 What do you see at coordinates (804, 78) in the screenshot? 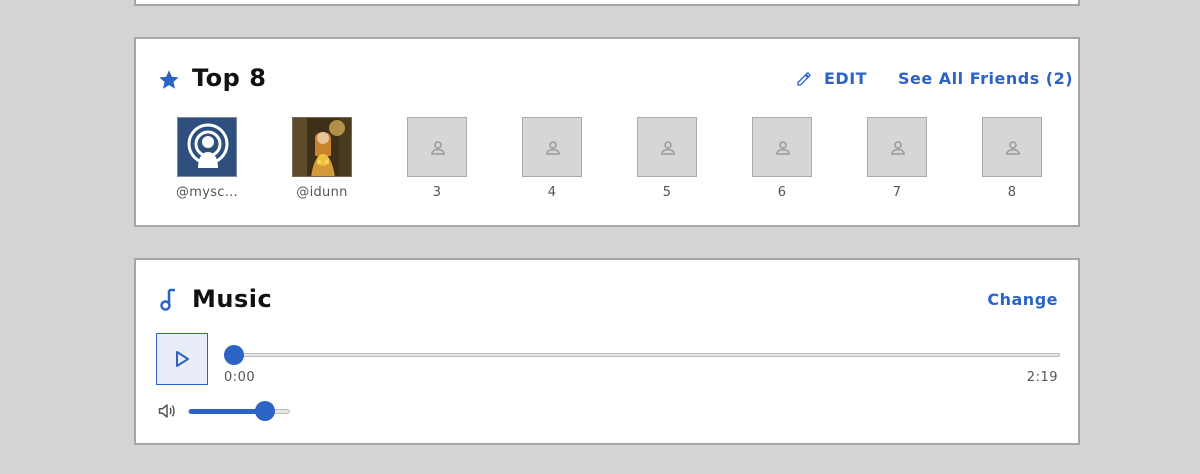
I see `pencil-icon` at bounding box center [804, 78].